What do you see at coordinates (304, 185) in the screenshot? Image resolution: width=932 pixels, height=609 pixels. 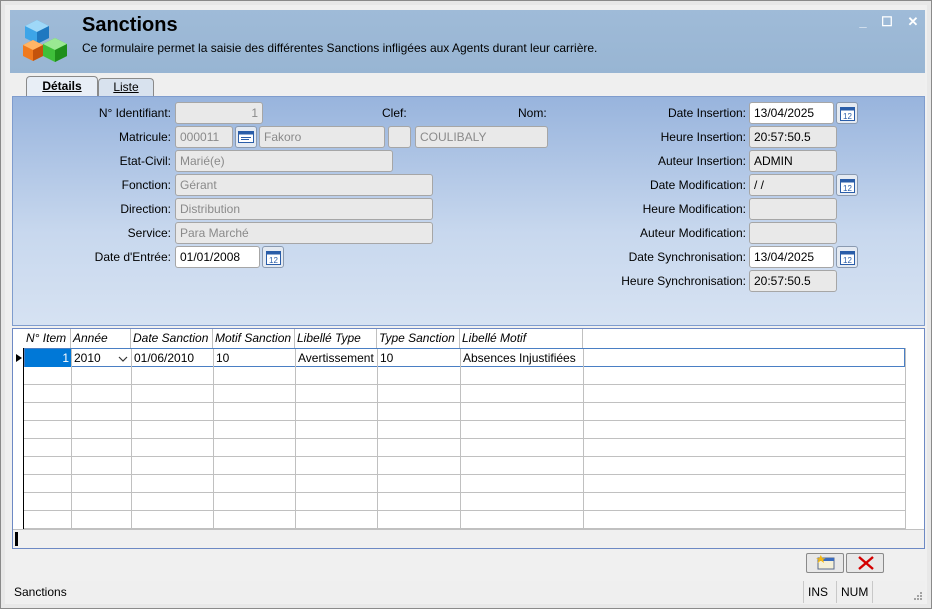 I see `fonction-field: Gérant` at bounding box center [304, 185].